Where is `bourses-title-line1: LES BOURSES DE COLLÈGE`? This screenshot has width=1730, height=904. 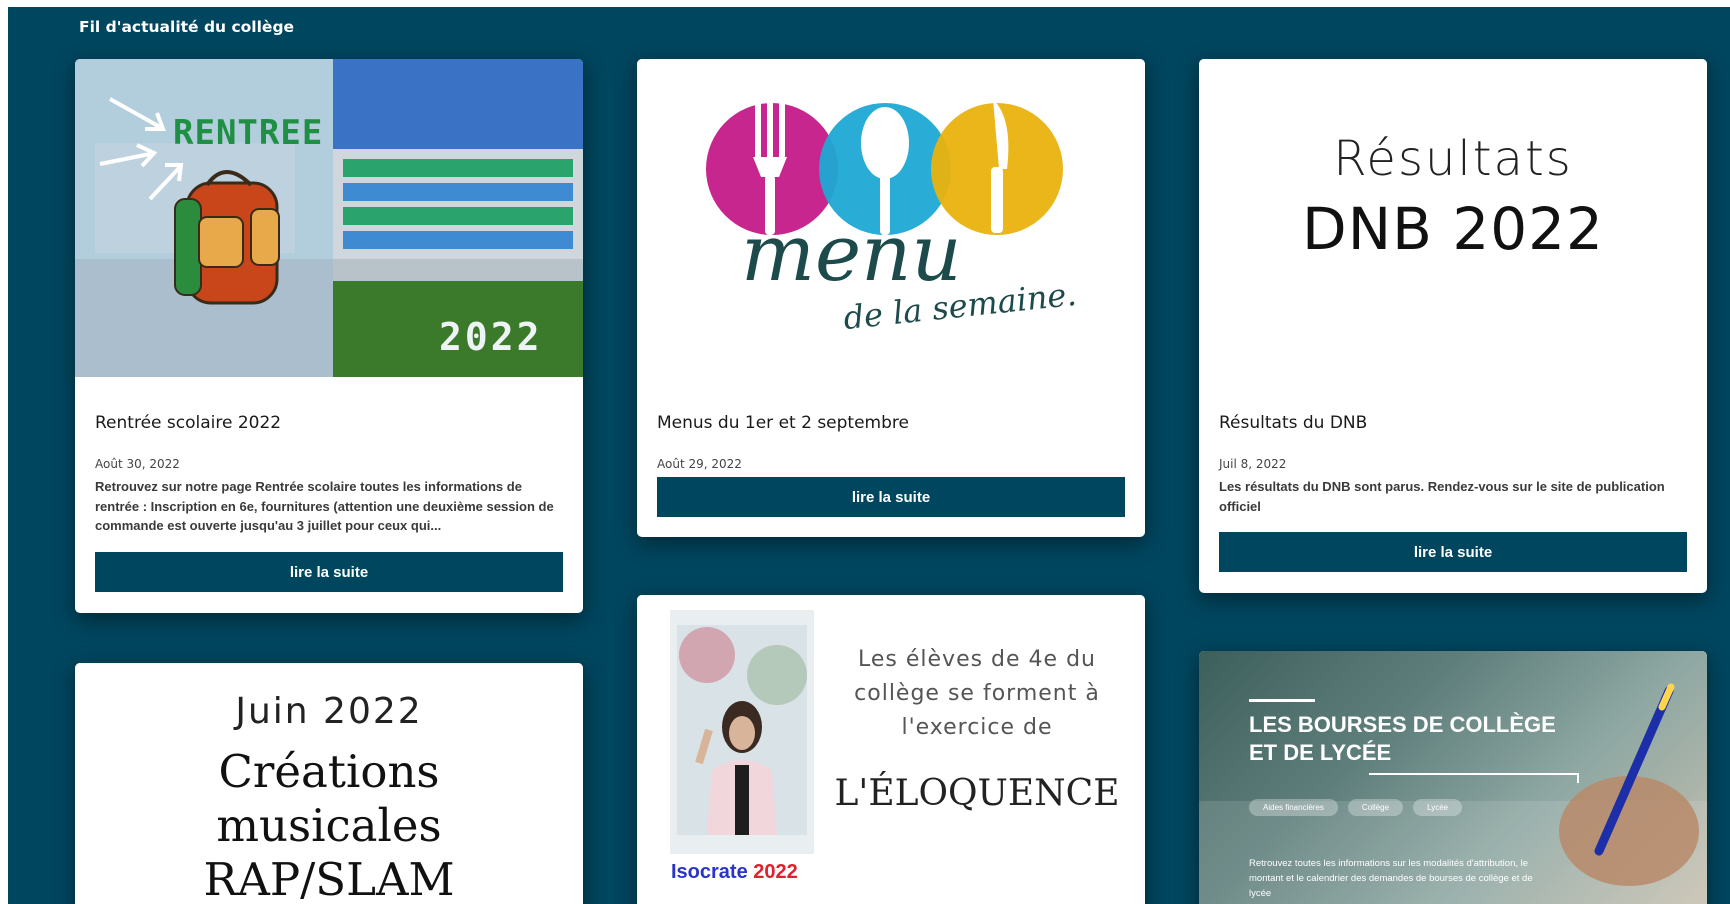 bourses-title-line1: LES BOURSES DE COLLÈGE is located at coordinates (1402, 724).